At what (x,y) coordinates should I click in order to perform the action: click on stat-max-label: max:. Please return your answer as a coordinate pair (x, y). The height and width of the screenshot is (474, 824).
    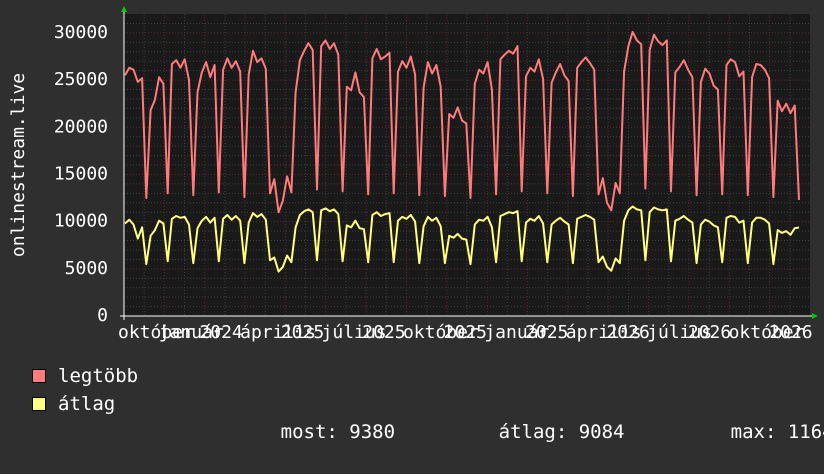
    Looking at the image, I should click on (753, 432).